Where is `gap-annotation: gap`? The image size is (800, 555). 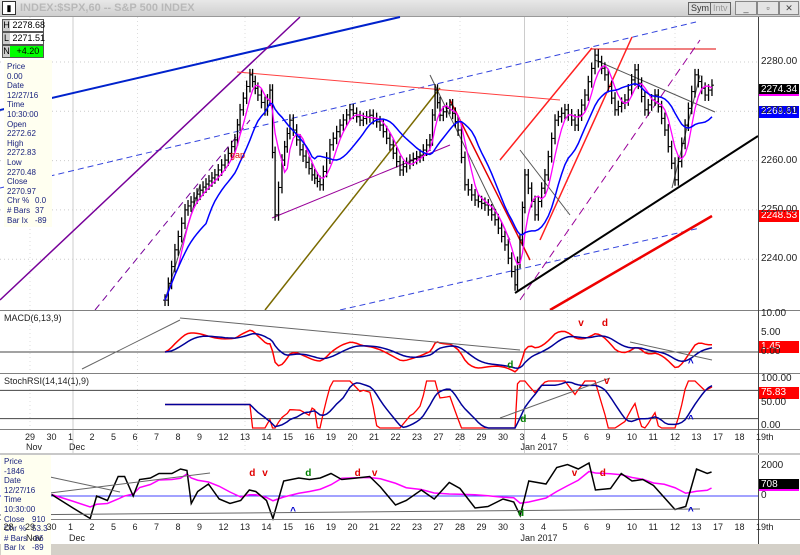 gap-annotation: gap is located at coordinates (238, 155).